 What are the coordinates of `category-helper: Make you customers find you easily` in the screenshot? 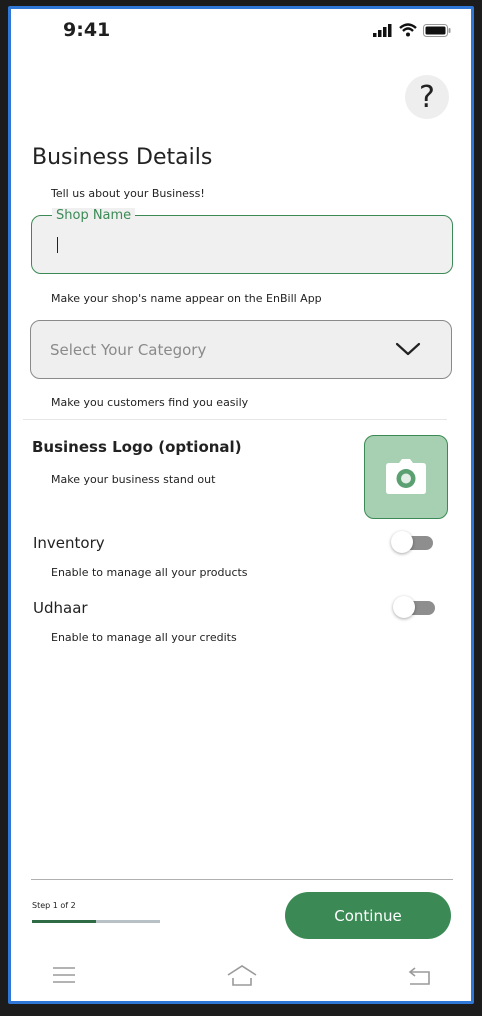 It's located at (150, 402).